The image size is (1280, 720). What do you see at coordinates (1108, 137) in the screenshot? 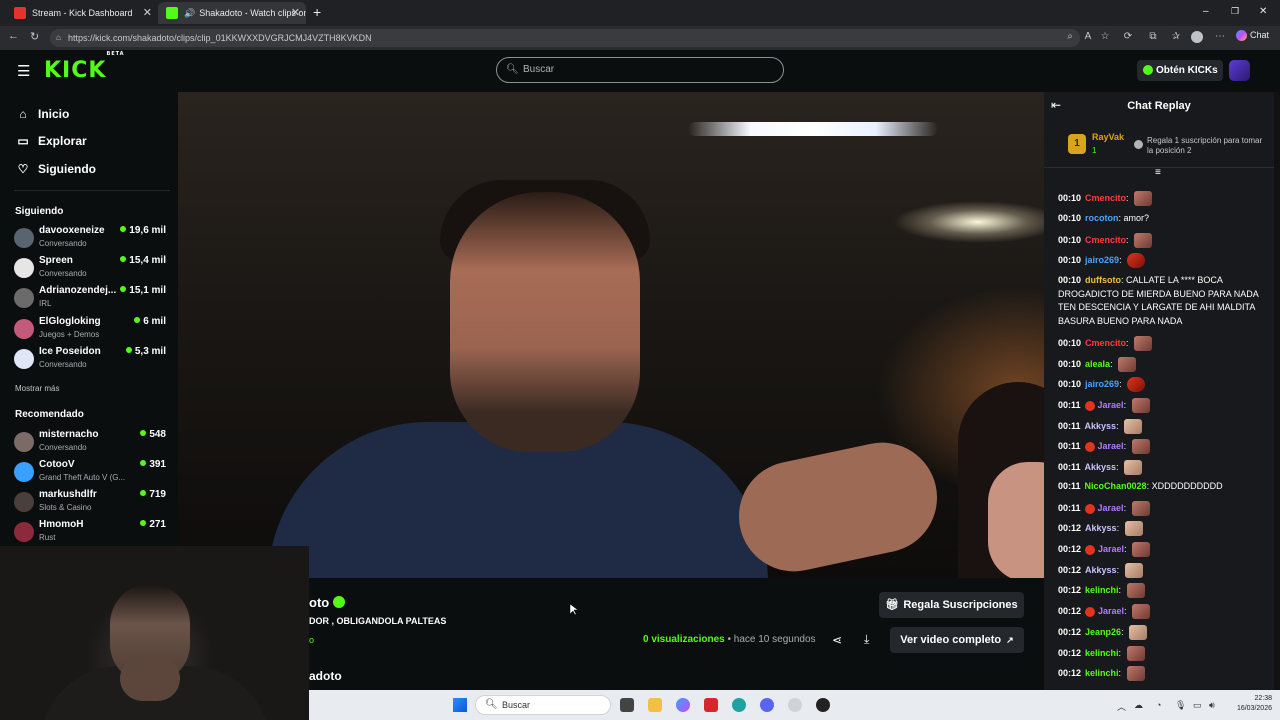
I see `leader-username: RayVak` at bounding box center [1108, 137].